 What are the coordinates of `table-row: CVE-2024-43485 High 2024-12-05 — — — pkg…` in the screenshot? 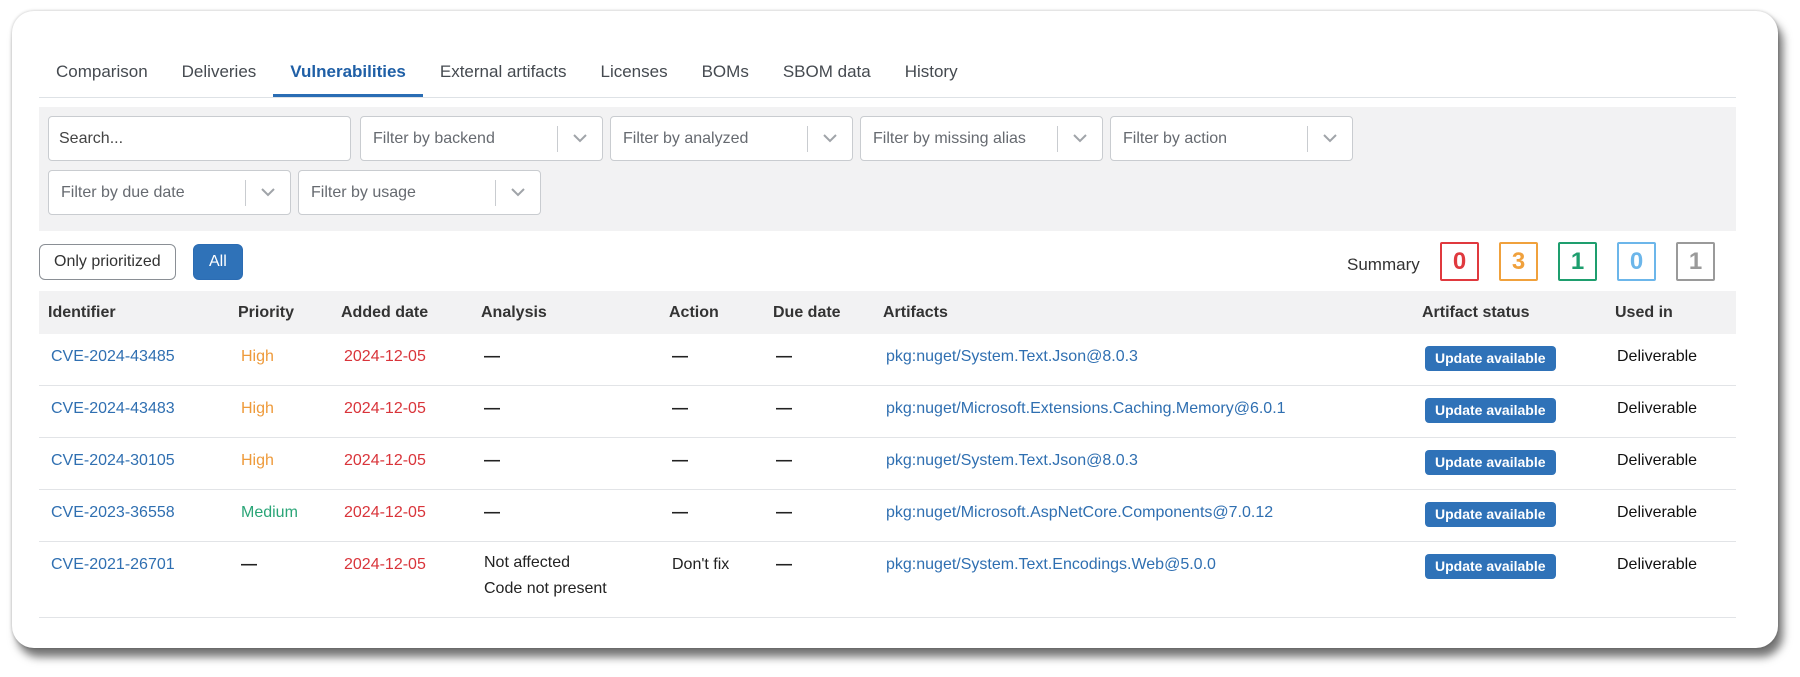 It's located at (887, 360).